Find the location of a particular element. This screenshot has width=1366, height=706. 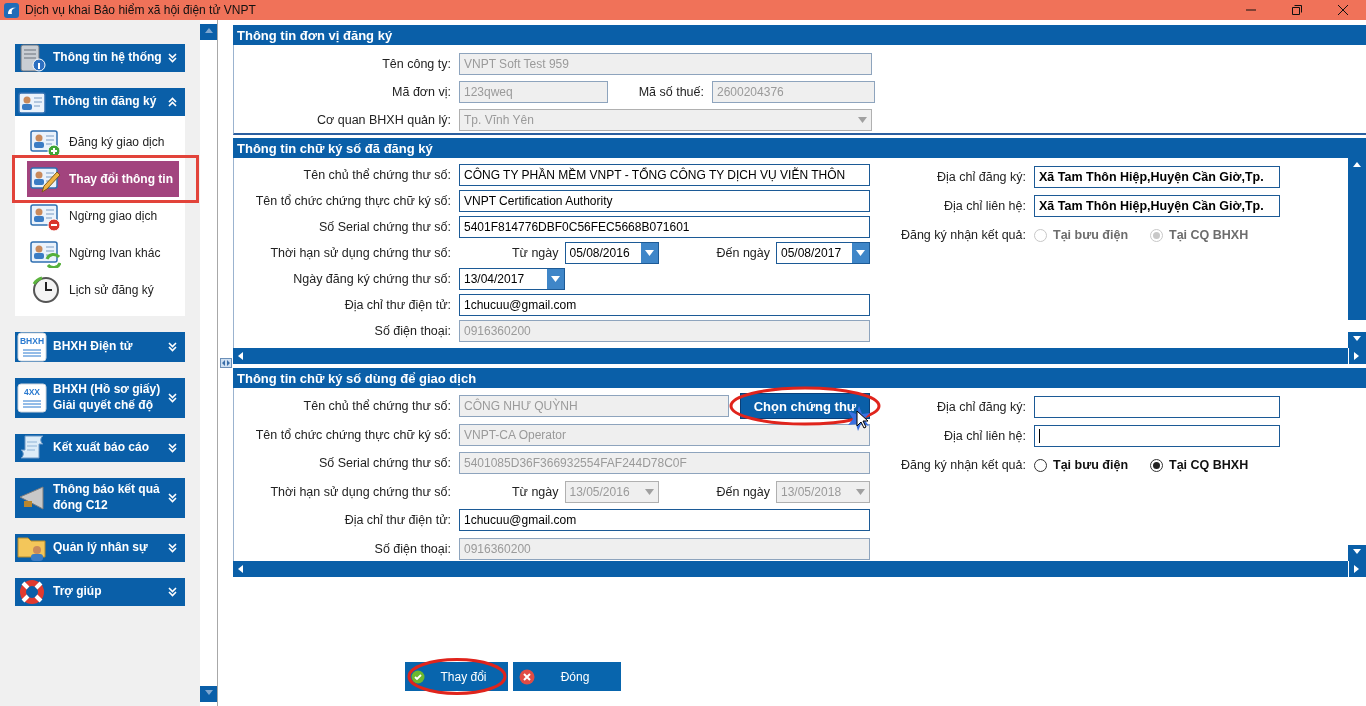

date-picker: 13/04/2017 is located at coordinates (512, 279).